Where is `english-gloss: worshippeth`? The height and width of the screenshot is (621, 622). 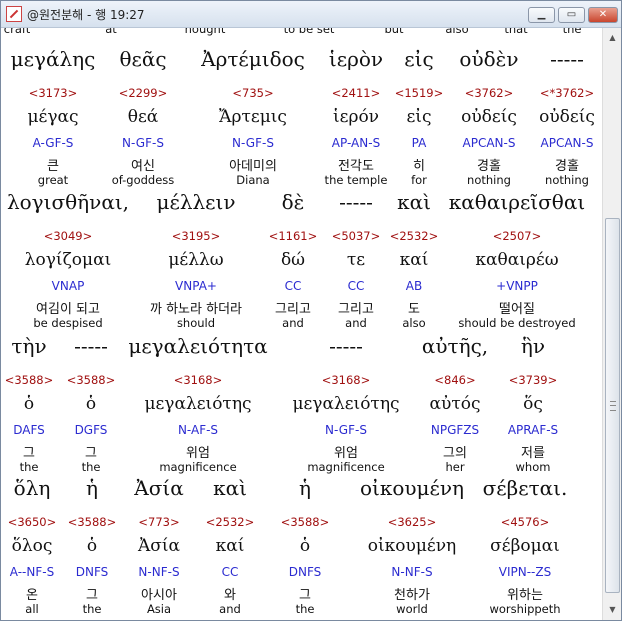 english-gloss: worshippeth is located at coordinates (525, 609).